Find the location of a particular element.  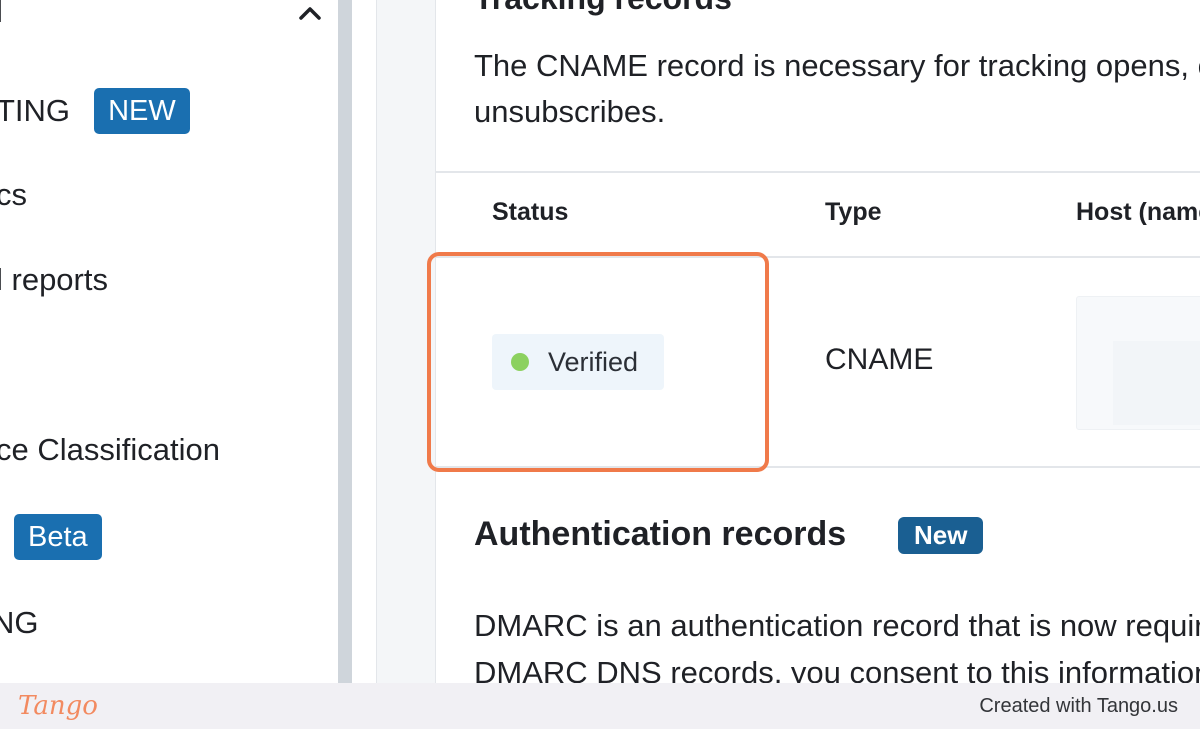

verified-dot-icon is located at coordinates (520, 362).